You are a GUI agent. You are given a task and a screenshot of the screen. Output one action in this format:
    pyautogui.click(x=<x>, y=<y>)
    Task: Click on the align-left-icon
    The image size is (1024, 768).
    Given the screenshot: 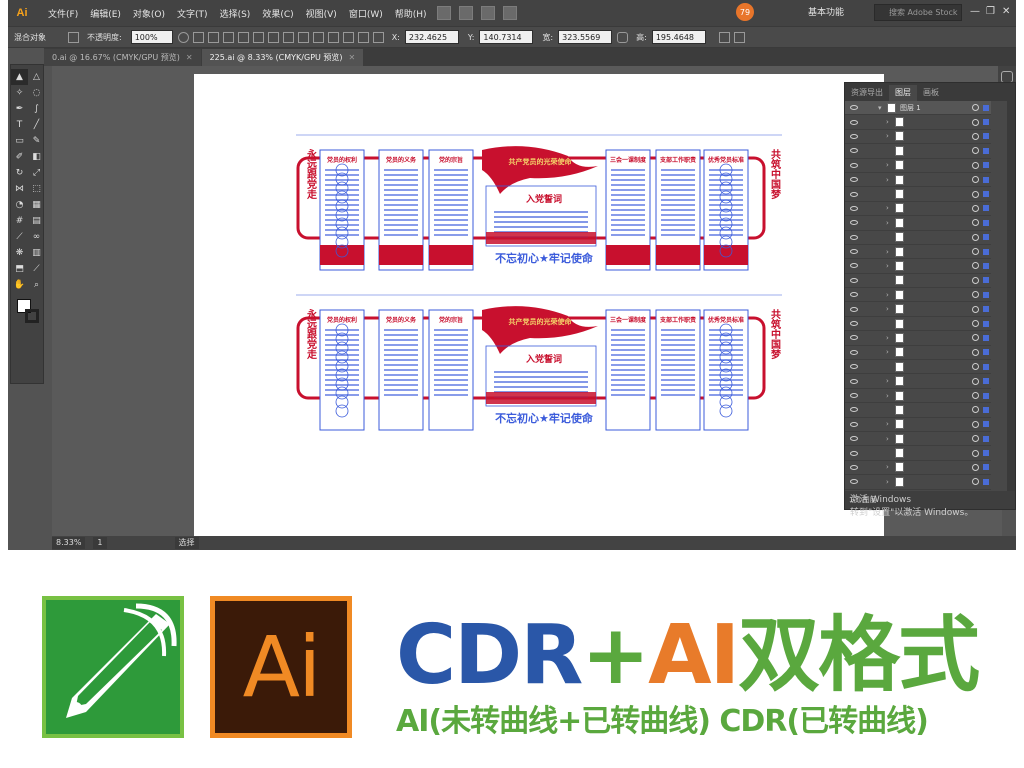 What is the action you would take?
    pyautogui.click(x=198, y=37)
    